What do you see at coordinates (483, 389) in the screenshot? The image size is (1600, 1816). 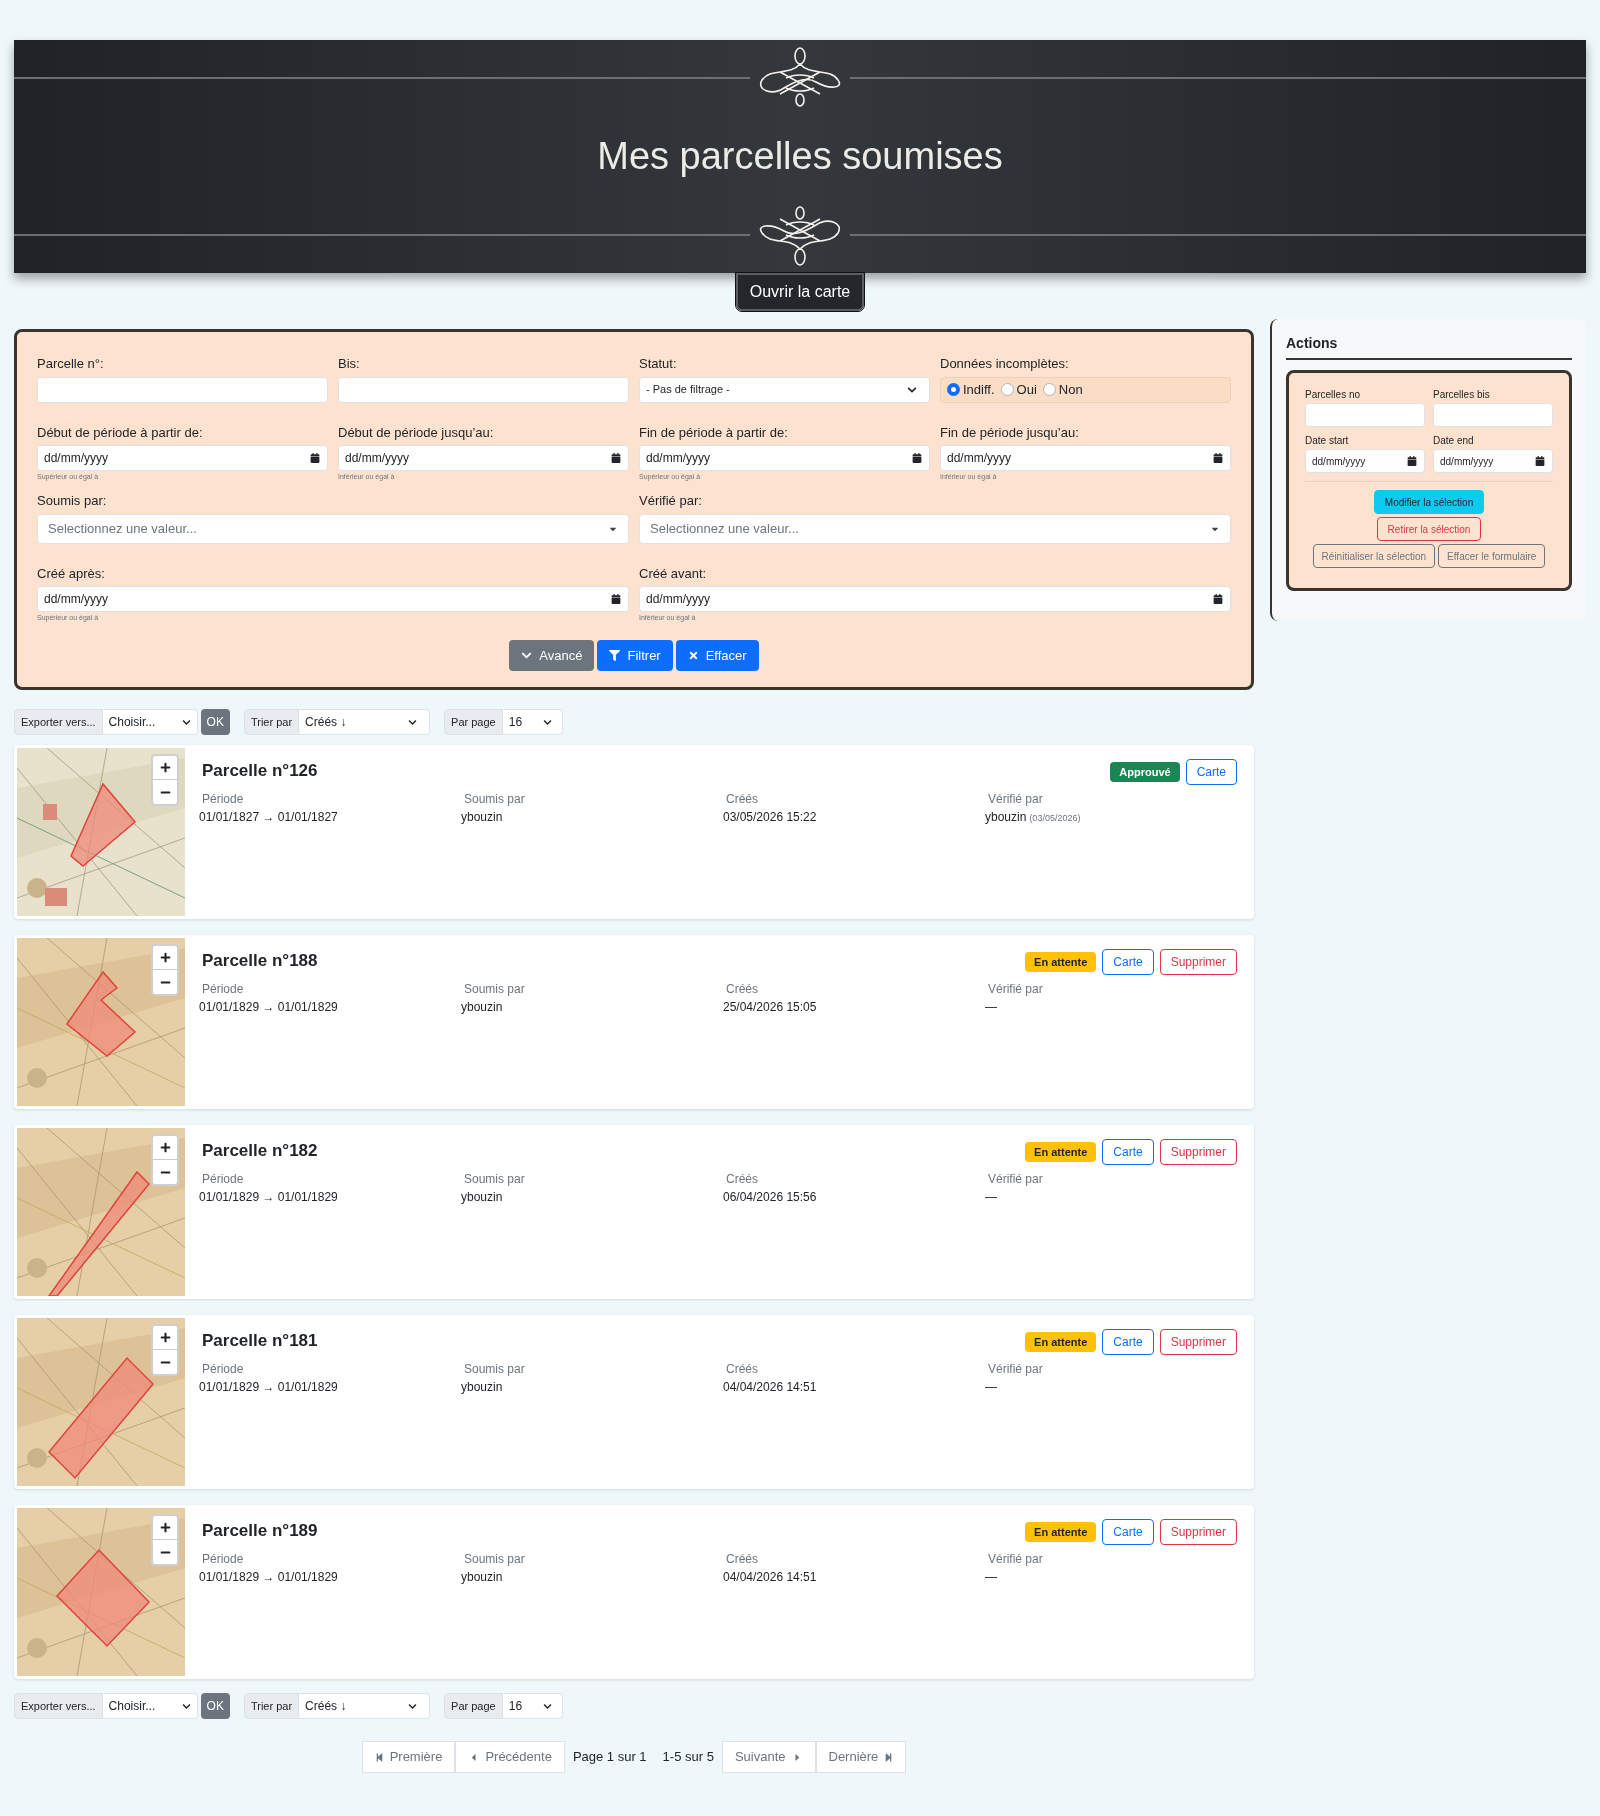 I see `bis-field` at bounding box center [483, 389].